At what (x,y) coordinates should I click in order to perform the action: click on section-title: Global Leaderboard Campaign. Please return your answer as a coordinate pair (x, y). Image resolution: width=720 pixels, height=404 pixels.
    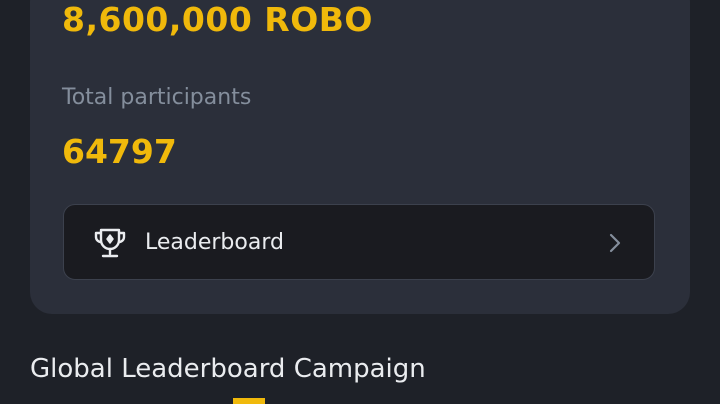
    Looking at the image, I should click on (228, 369).